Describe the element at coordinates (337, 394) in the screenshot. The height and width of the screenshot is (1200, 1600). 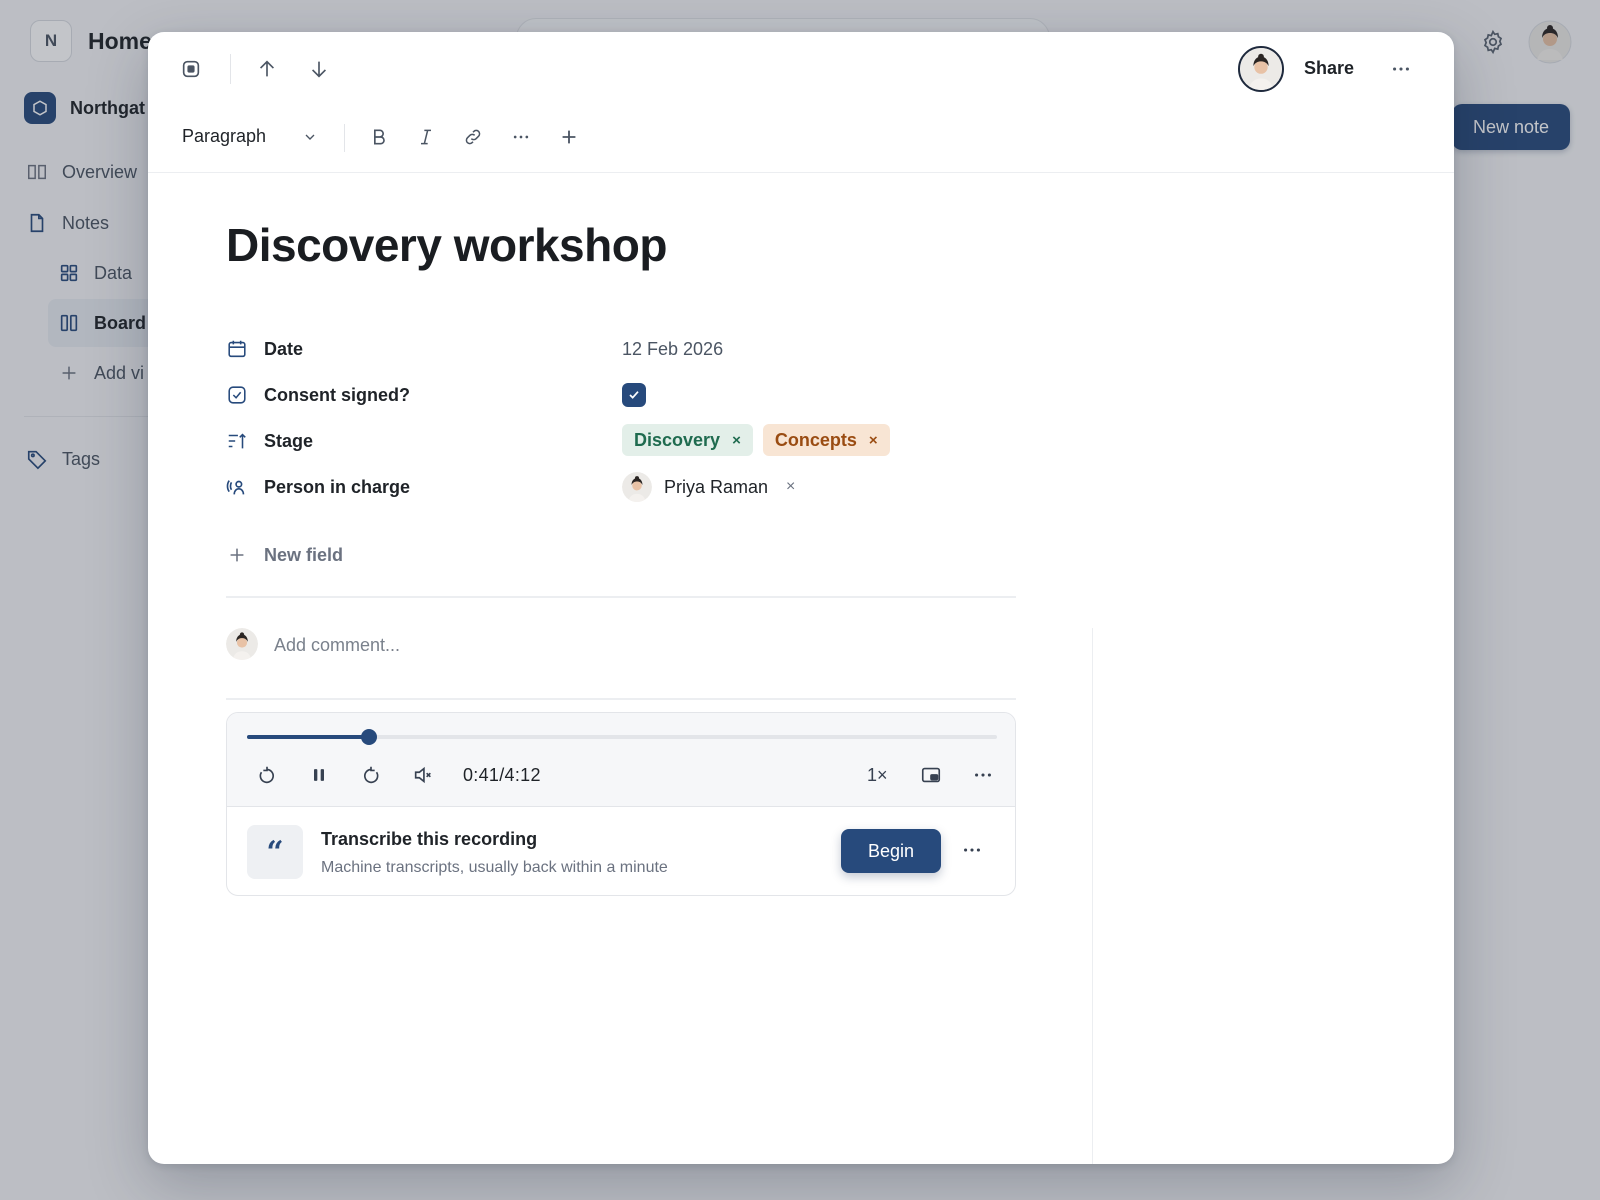
I see `property-label: Consent signed?` at that location.